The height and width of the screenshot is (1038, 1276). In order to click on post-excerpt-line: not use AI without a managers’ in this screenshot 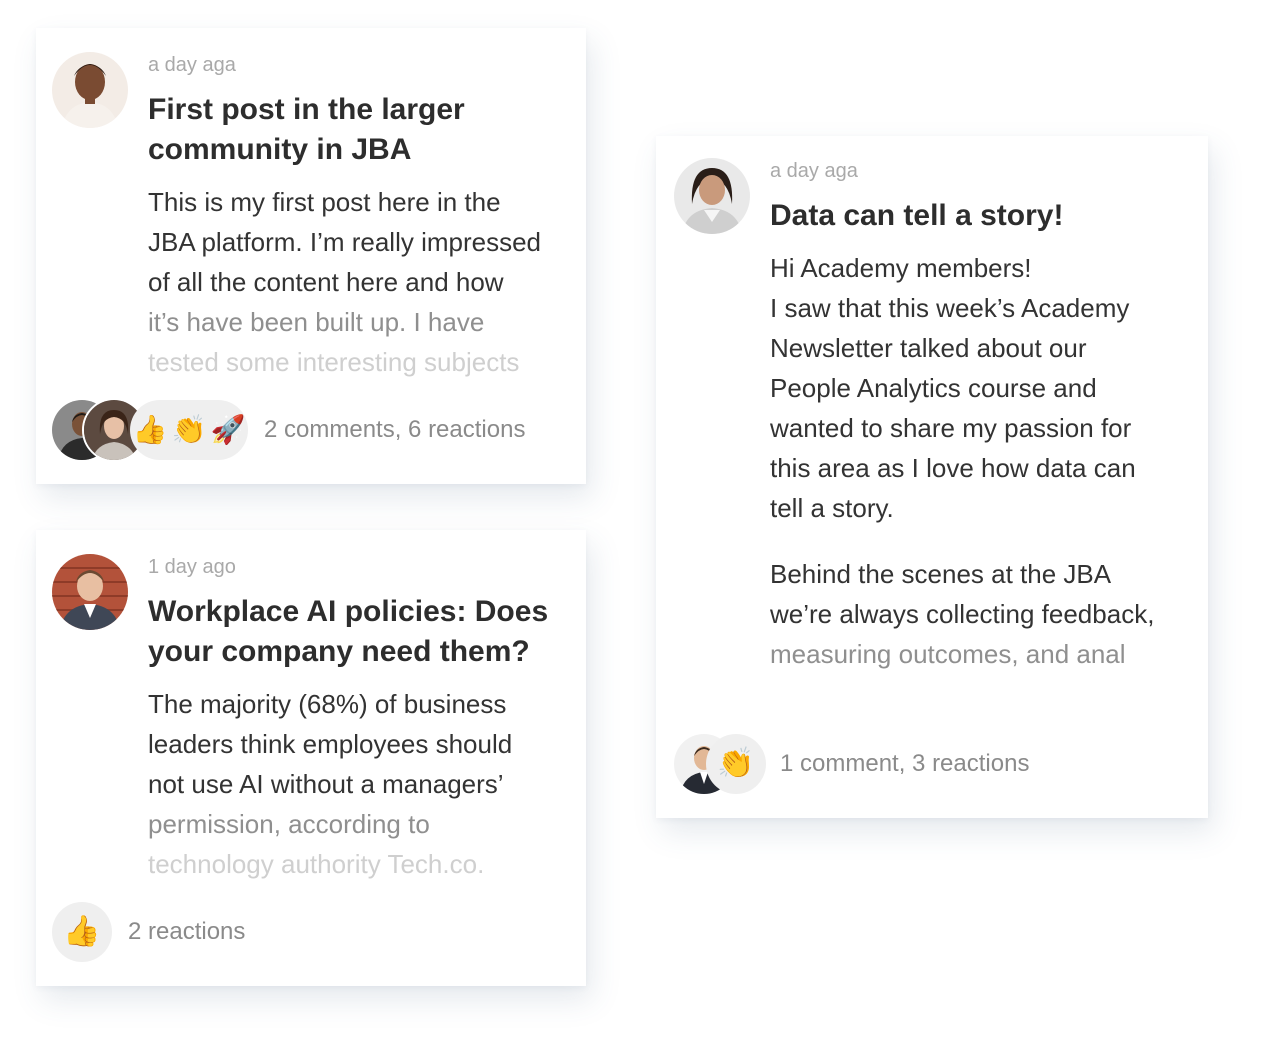, I will do `click(326, 784)`.